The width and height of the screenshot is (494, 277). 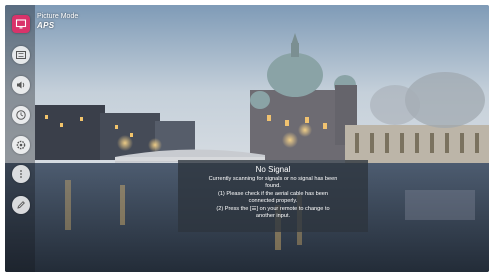 I want to click on picture-mode-value: APS, so click(x=46, y=25).